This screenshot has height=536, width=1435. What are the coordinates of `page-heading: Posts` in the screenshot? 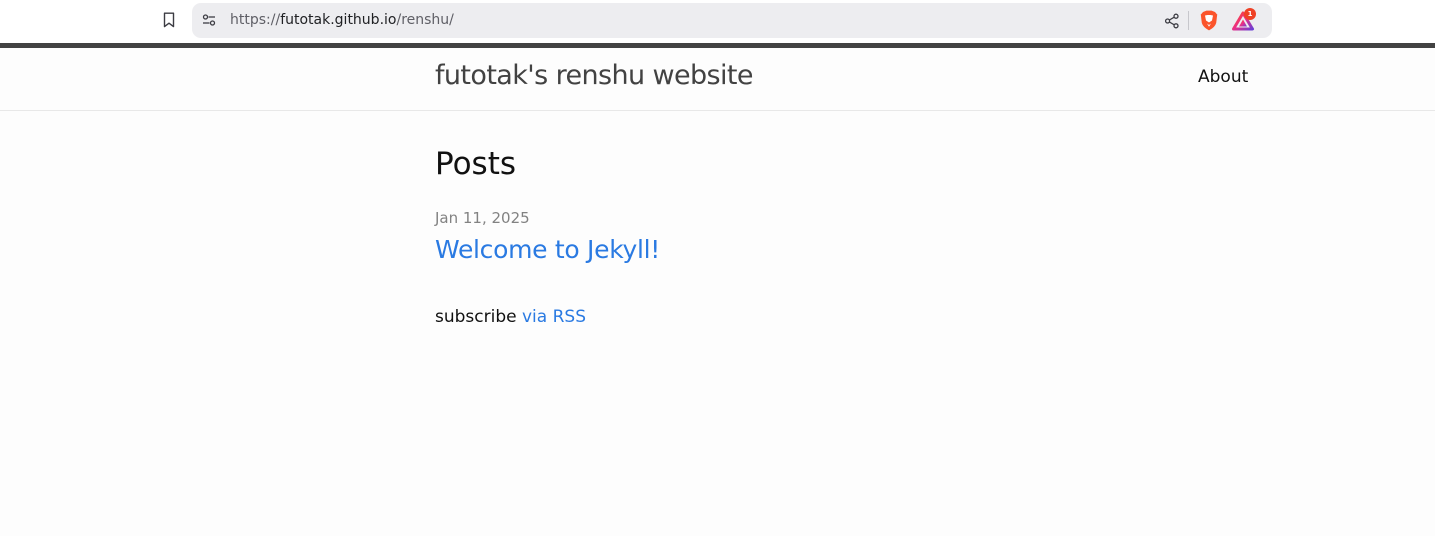 It's located at (476, 164).